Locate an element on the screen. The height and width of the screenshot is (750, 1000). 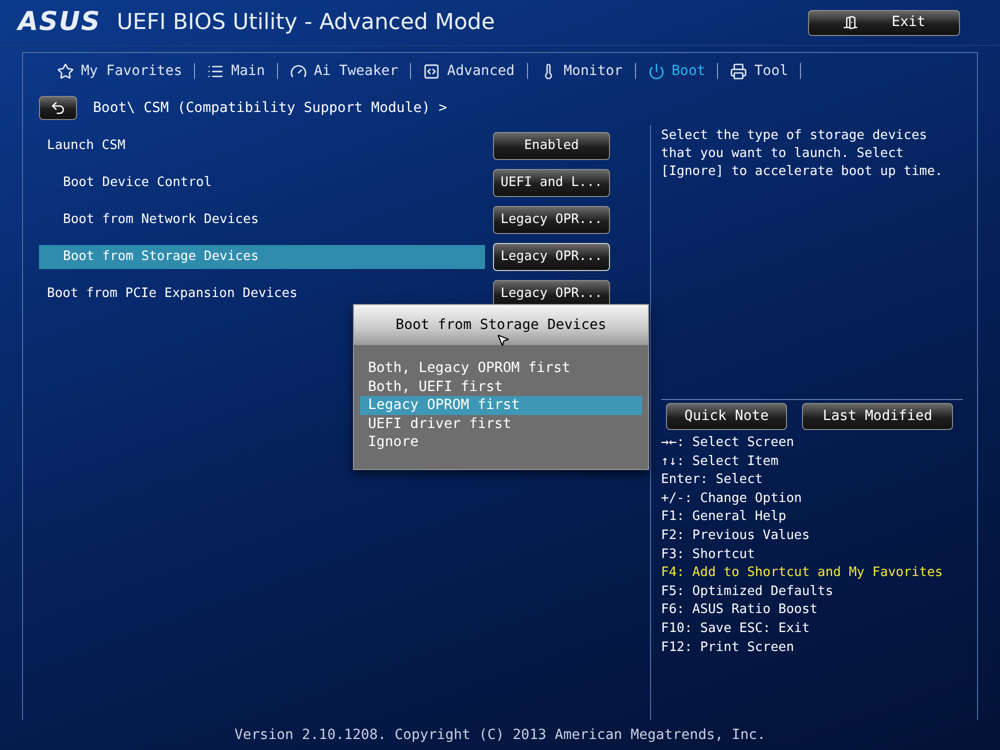
printer-icon is located at coordinates (739, 71).